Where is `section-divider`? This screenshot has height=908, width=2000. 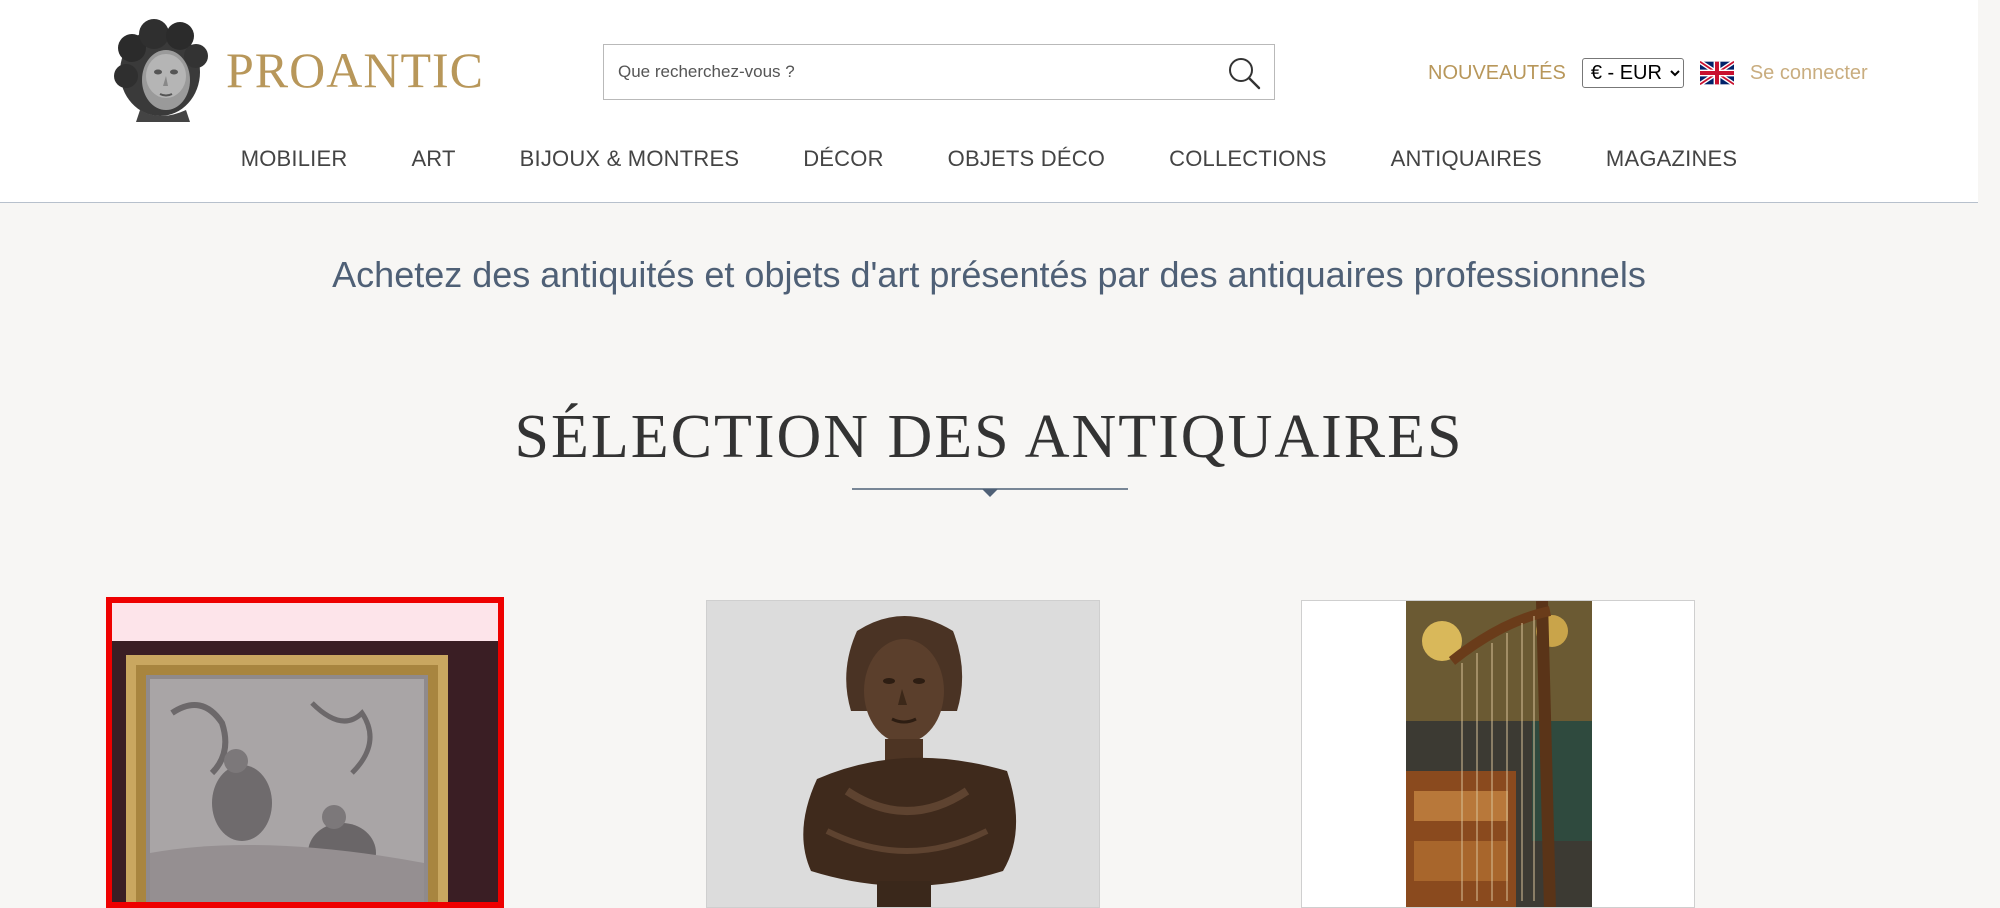
section-divider is located at coordinates (990, 492).